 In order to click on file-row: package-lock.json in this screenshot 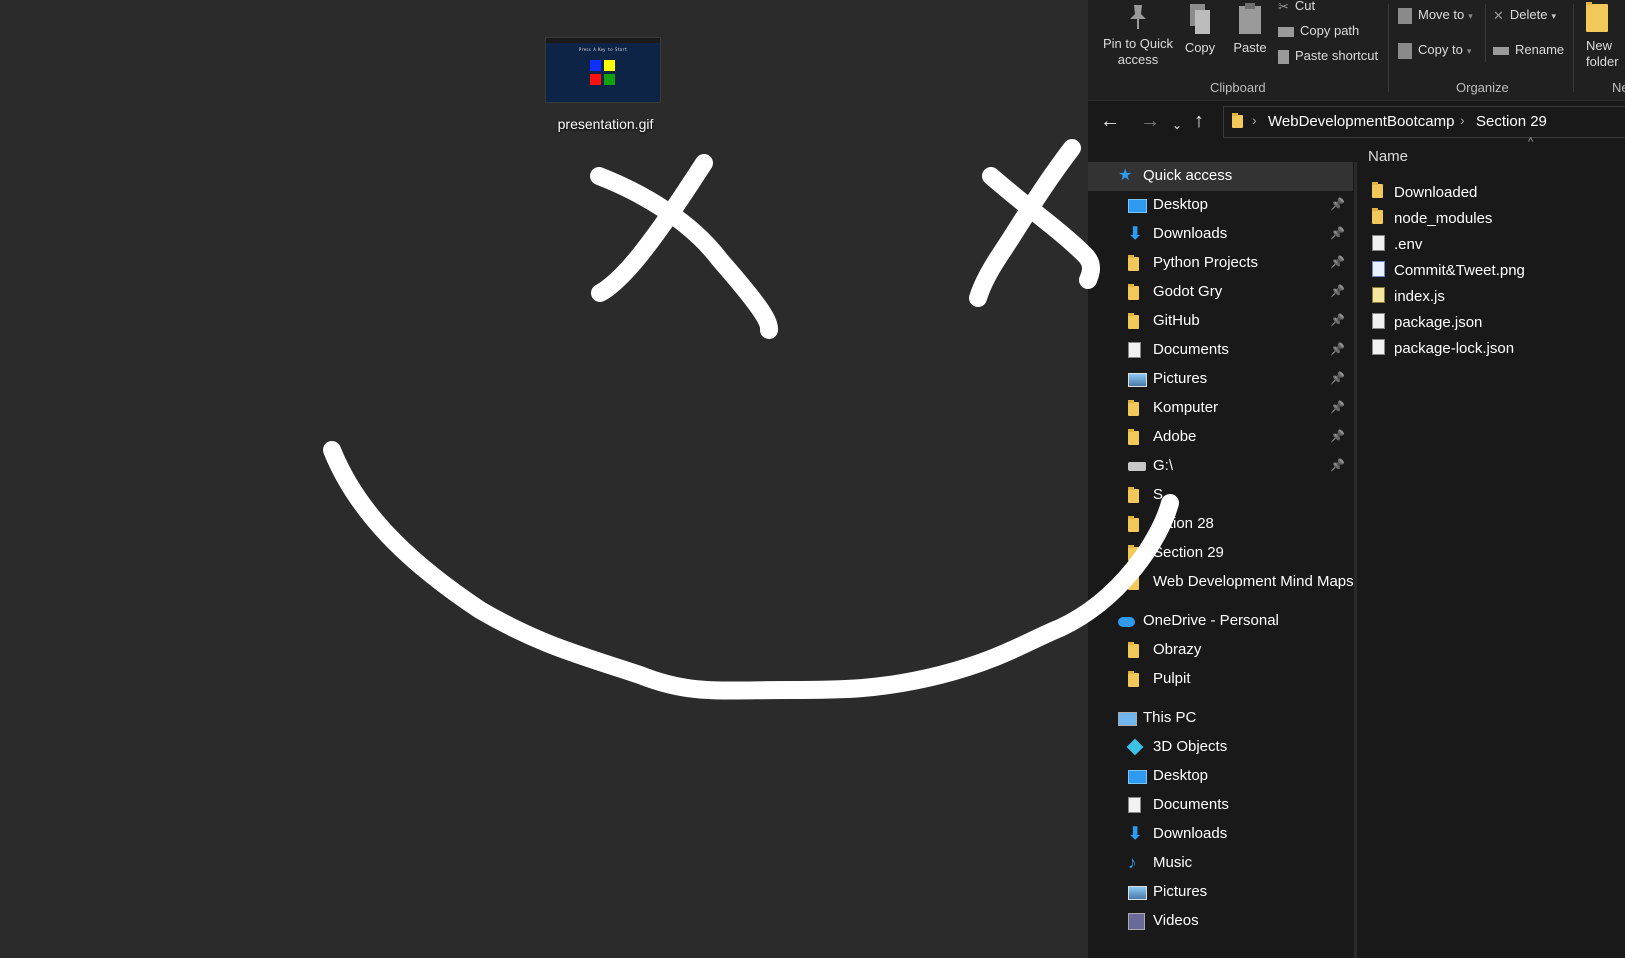, I will do `click(1491, 348)`.